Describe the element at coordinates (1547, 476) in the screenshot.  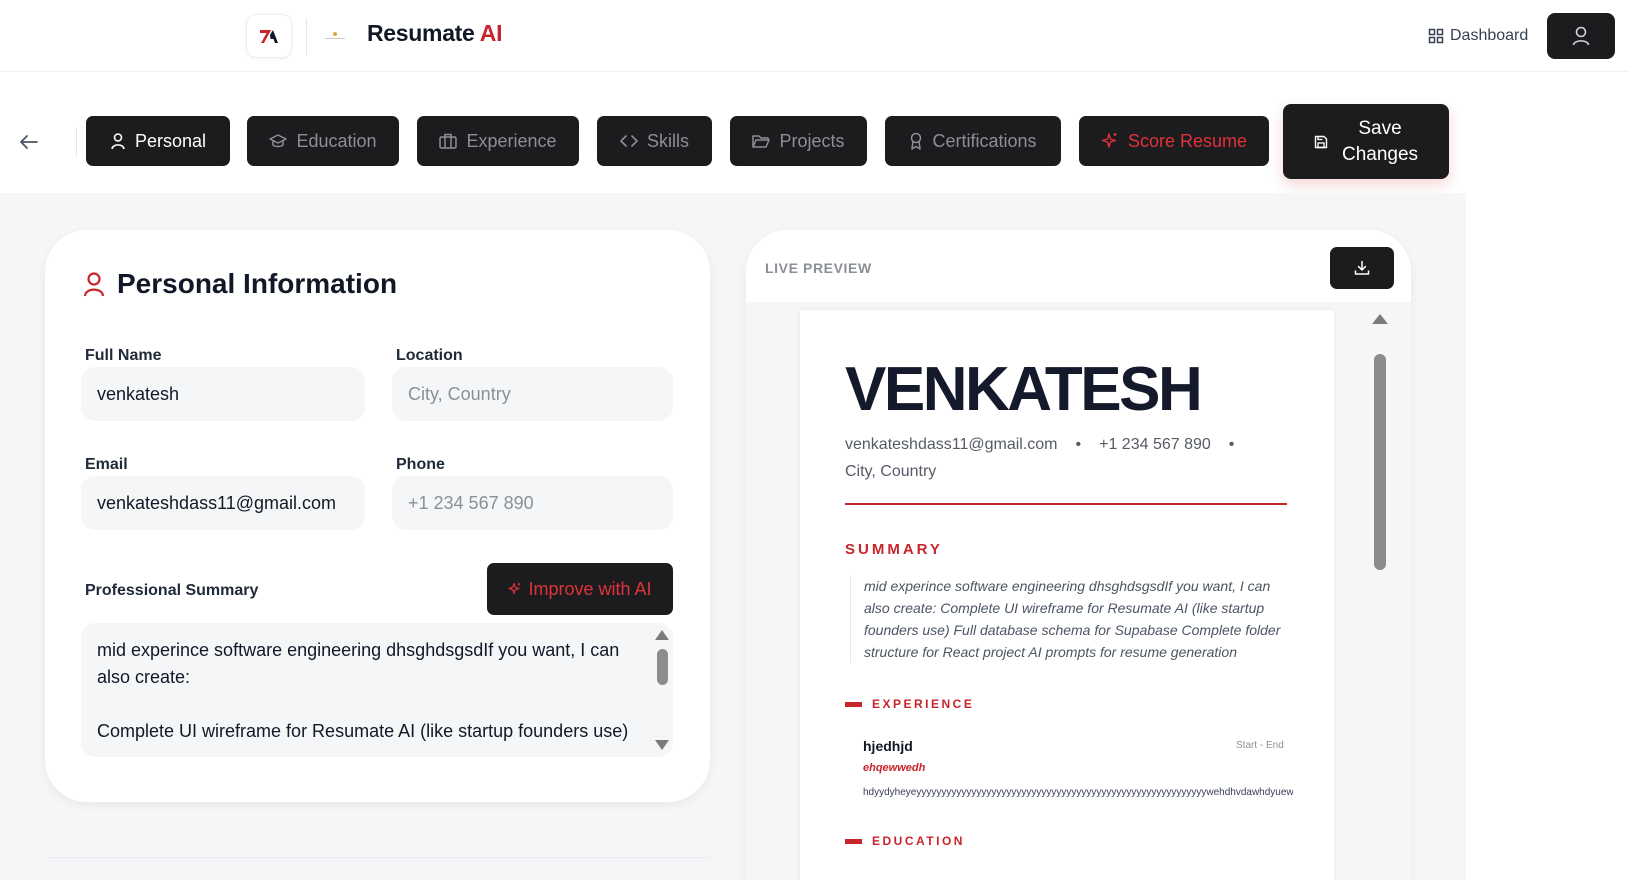
I see `right-margin` at that location.